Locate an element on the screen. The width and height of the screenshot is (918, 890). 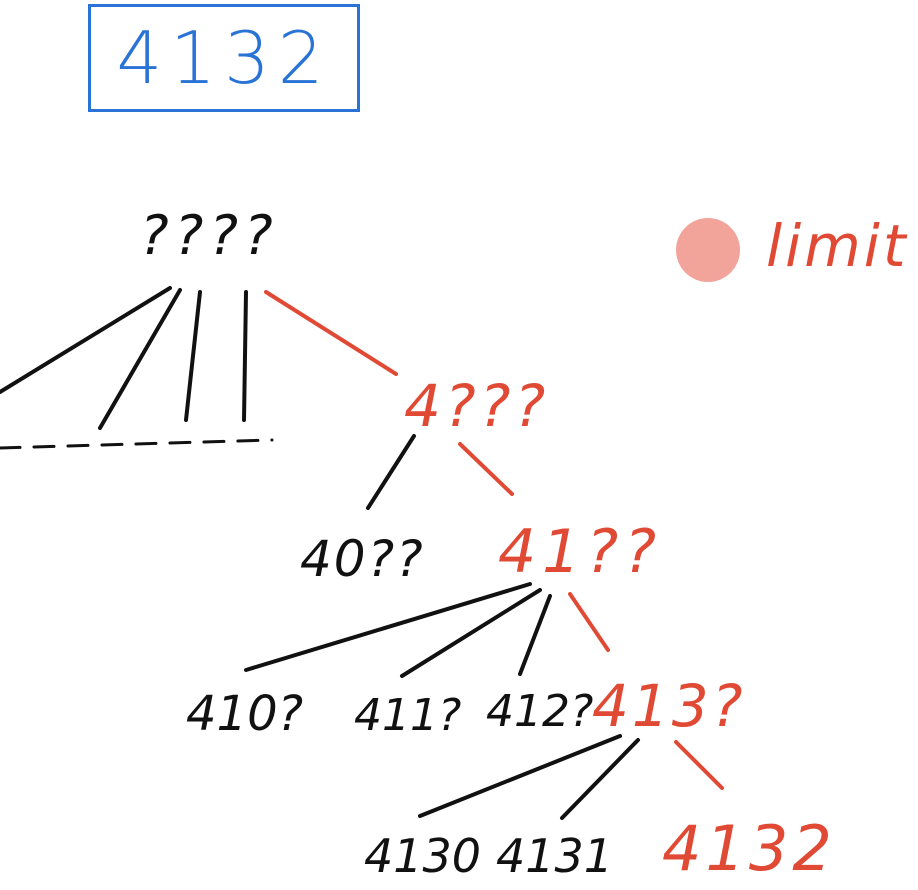
node-root: ???? is located at coordinates (209, 235).